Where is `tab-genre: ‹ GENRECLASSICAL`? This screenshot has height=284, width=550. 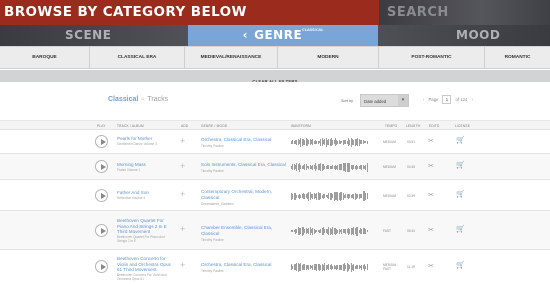 tab-genre: ‹ GENRECLASSICAL is located at coordinates (283, 35).